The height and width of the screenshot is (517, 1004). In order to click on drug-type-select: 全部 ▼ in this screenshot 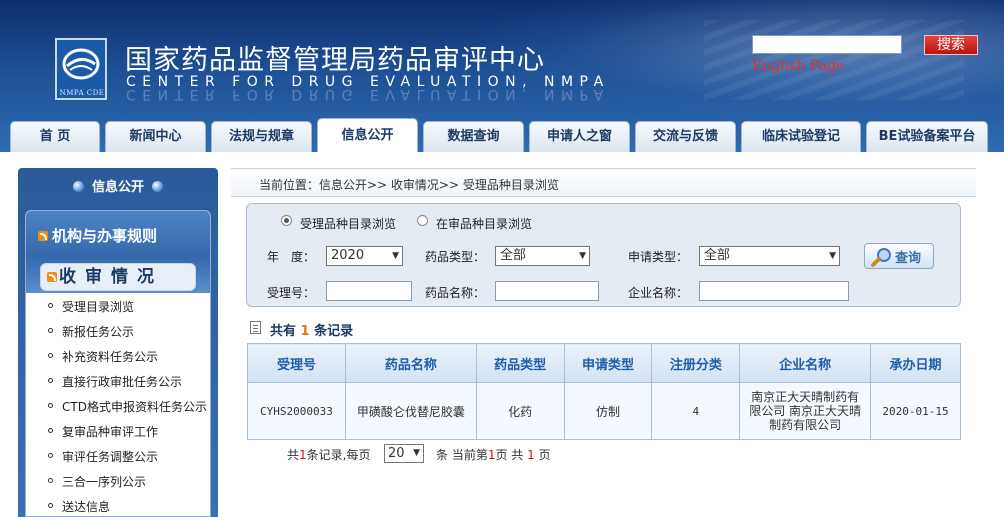, I will do `click(542, 256)`.